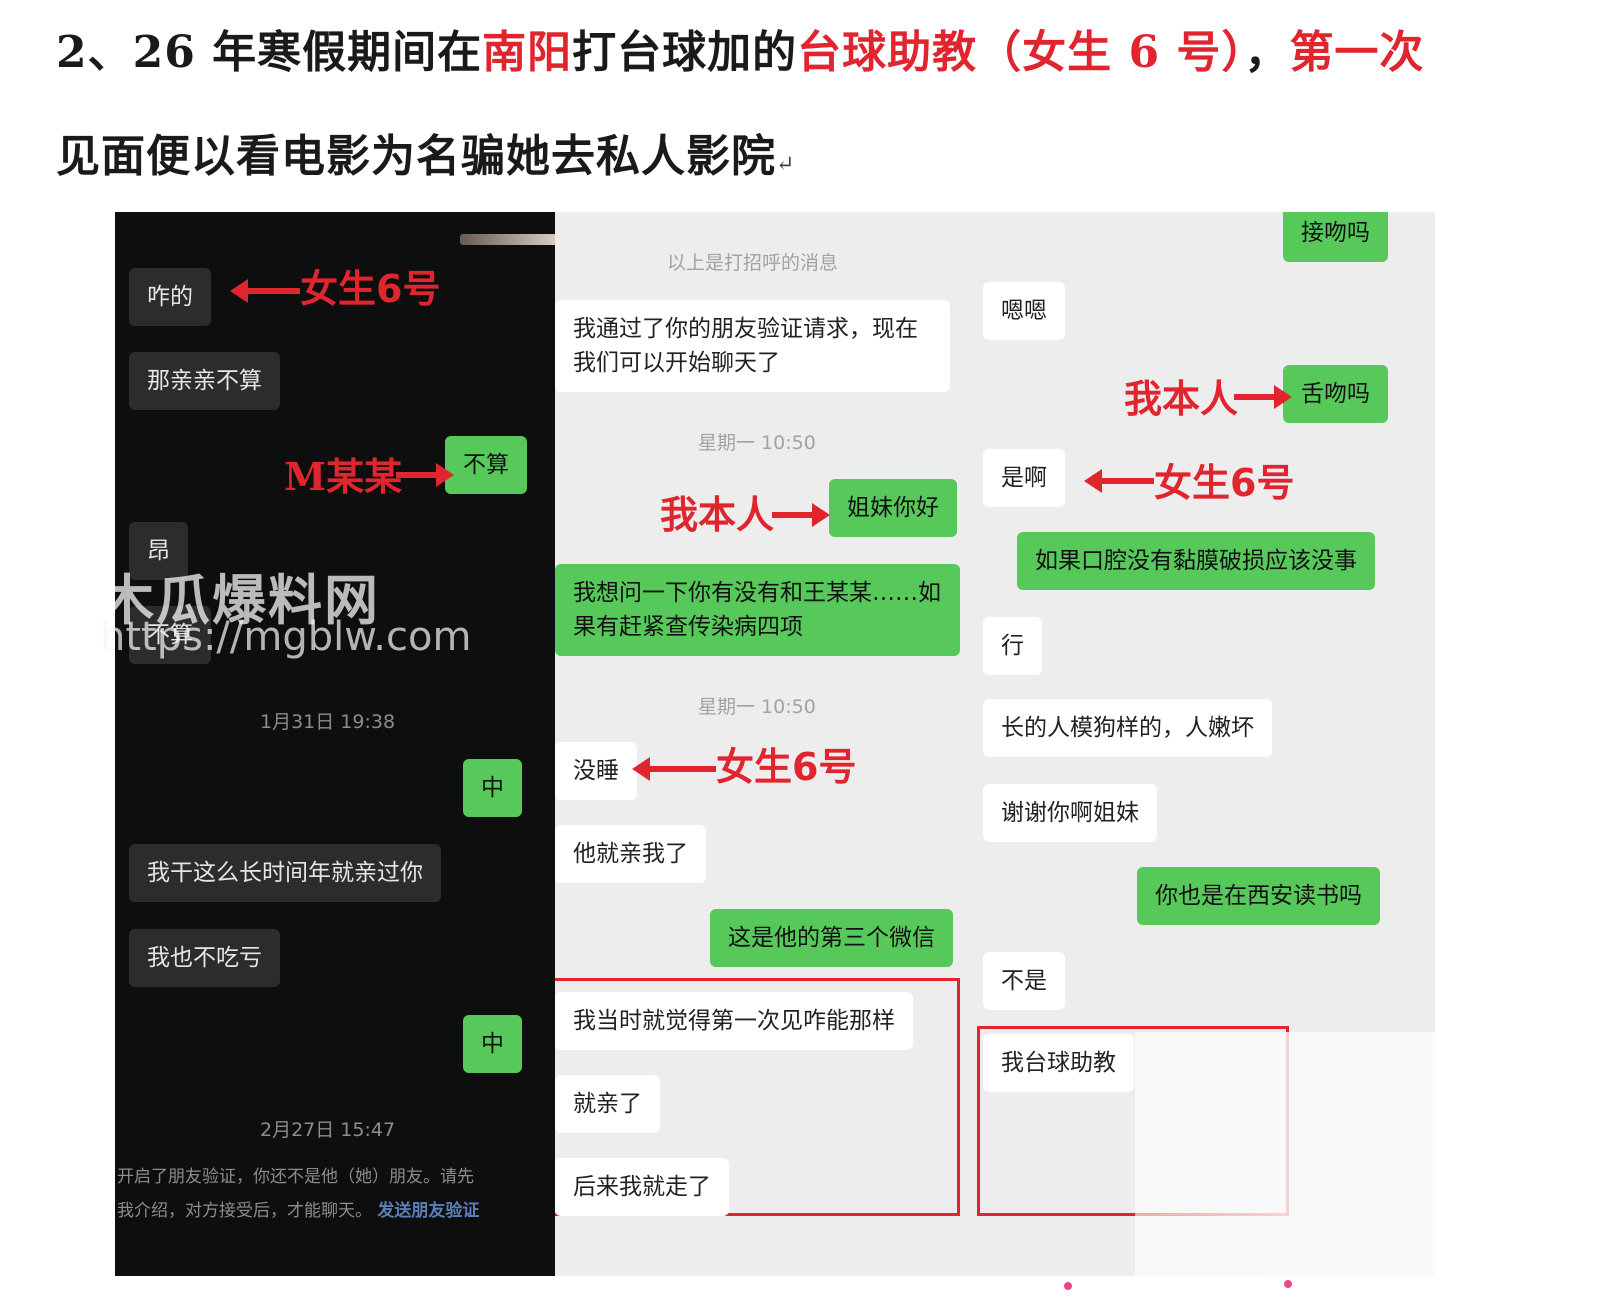  What do you see at coordinates (1024, 981) in the screenshot?
I see `message-bushi: 不是` at bounding box center [1024, 981].